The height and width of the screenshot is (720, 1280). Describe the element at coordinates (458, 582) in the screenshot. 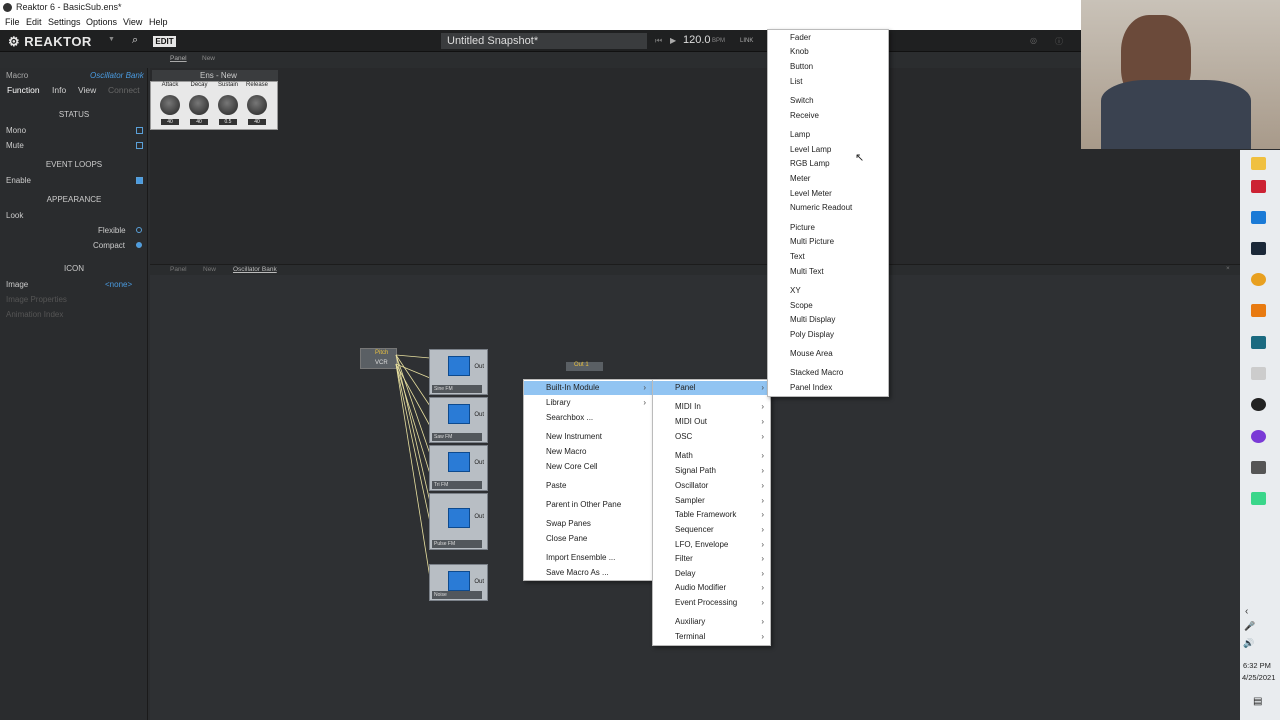

I see `module-noise: Out Noise` at that location.